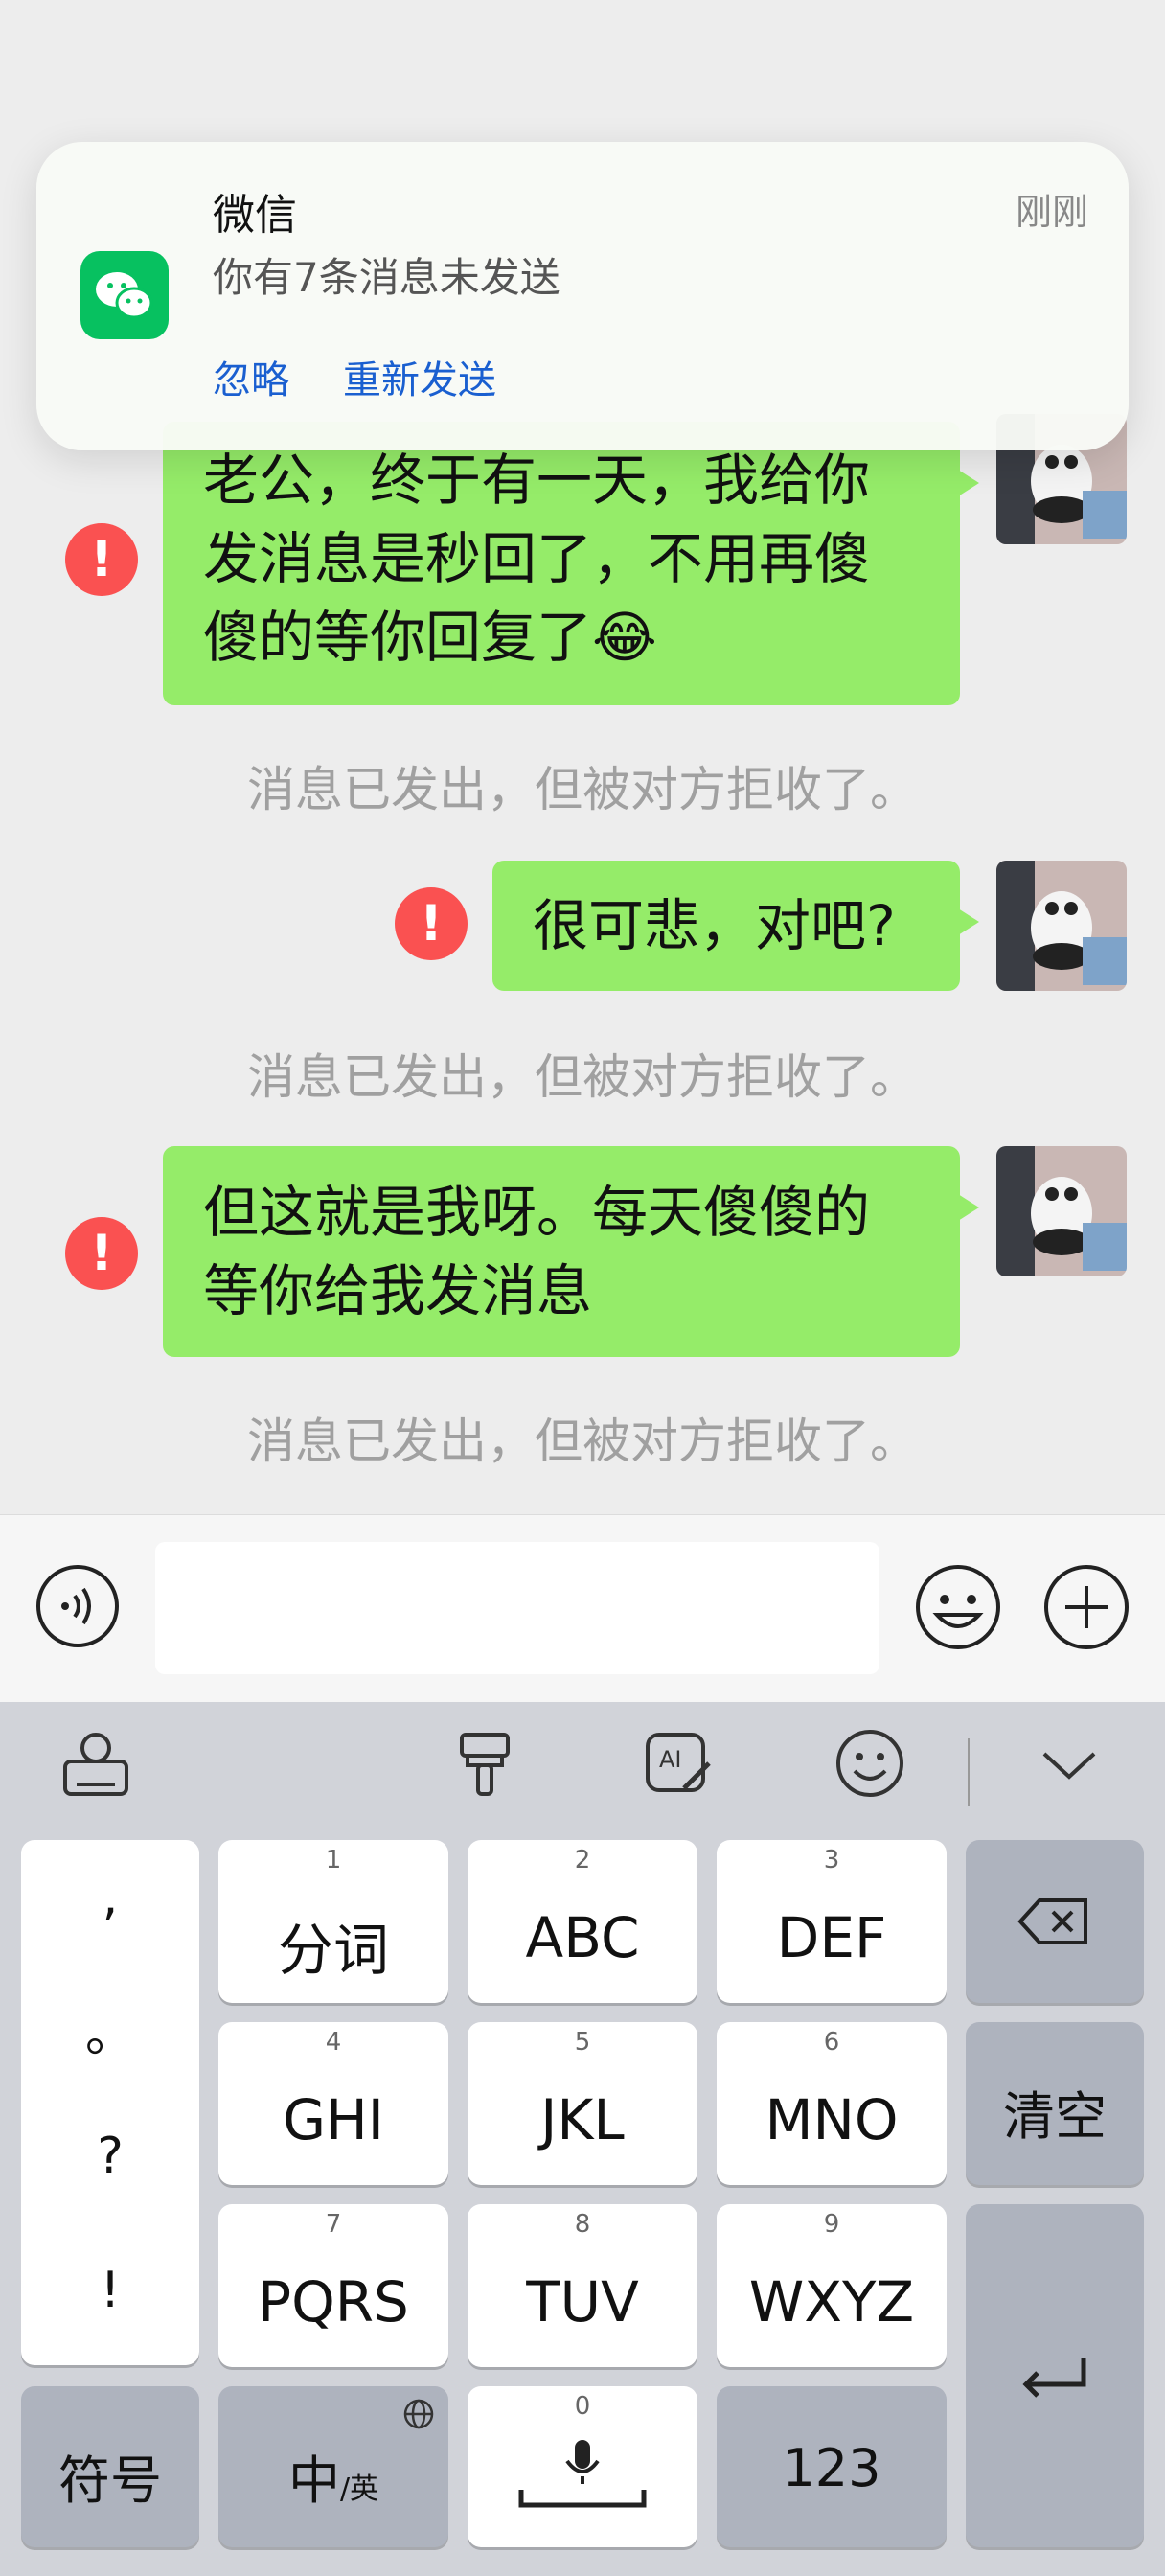 This screenshot has width=1165, height=2576. What do you see at coordinates (110, 1897) in the screenshot?
I see `punct-comma: ,` at bounding box center [110, 1897].